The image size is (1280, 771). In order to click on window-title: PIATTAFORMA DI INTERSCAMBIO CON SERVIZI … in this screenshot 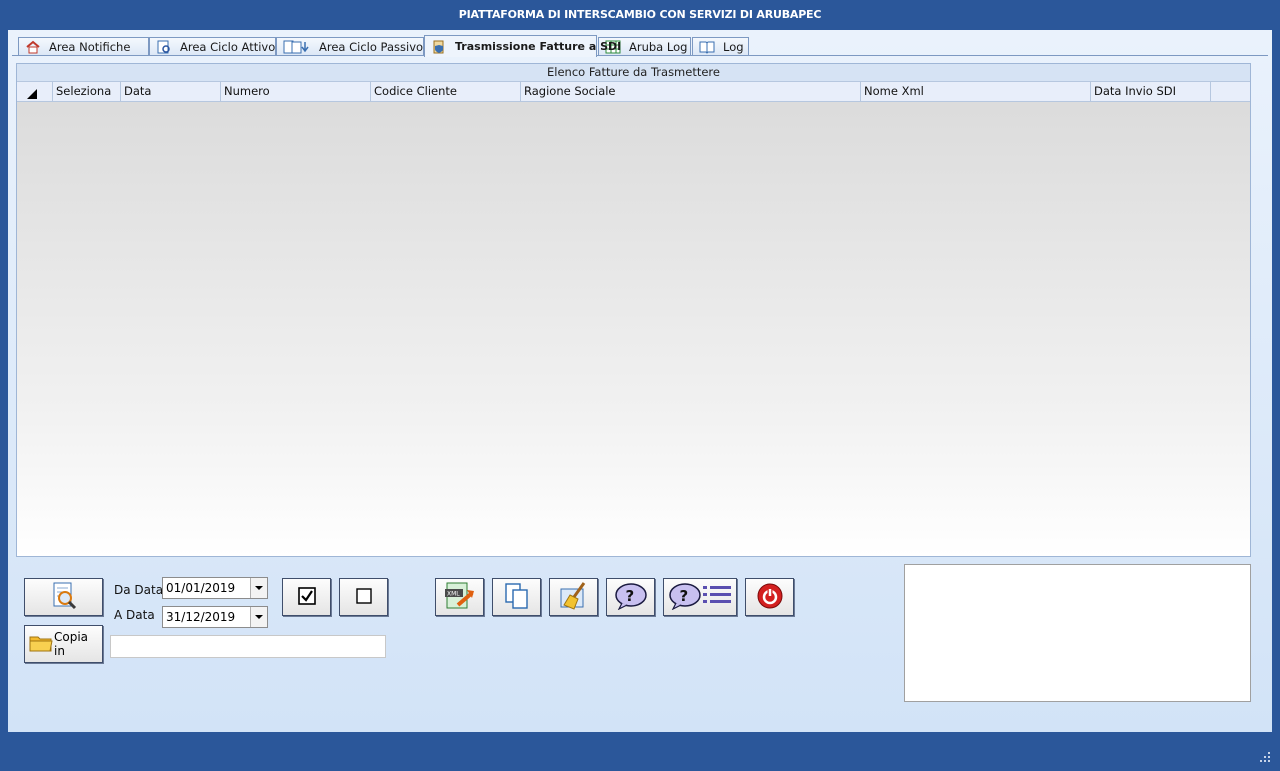, I will do `click(640, 15)`.